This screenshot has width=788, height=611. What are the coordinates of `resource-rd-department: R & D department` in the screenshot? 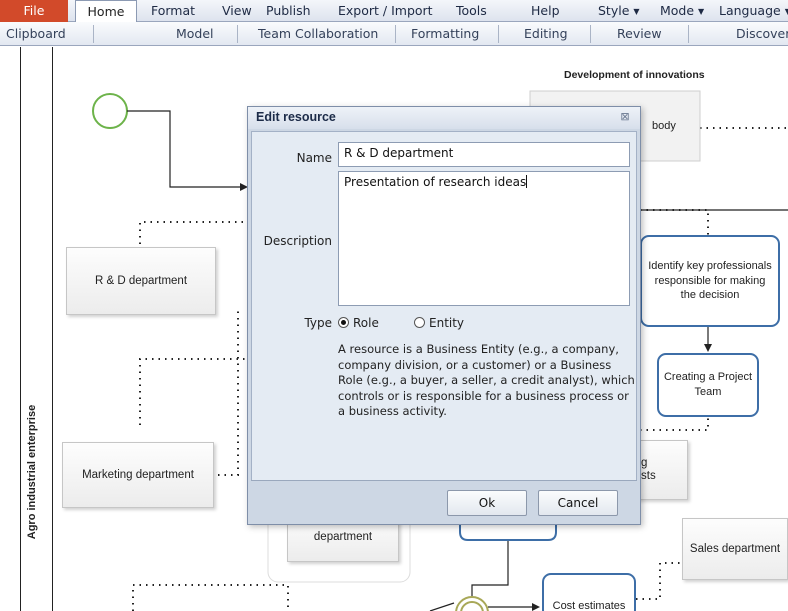 It's located at (141, 281).